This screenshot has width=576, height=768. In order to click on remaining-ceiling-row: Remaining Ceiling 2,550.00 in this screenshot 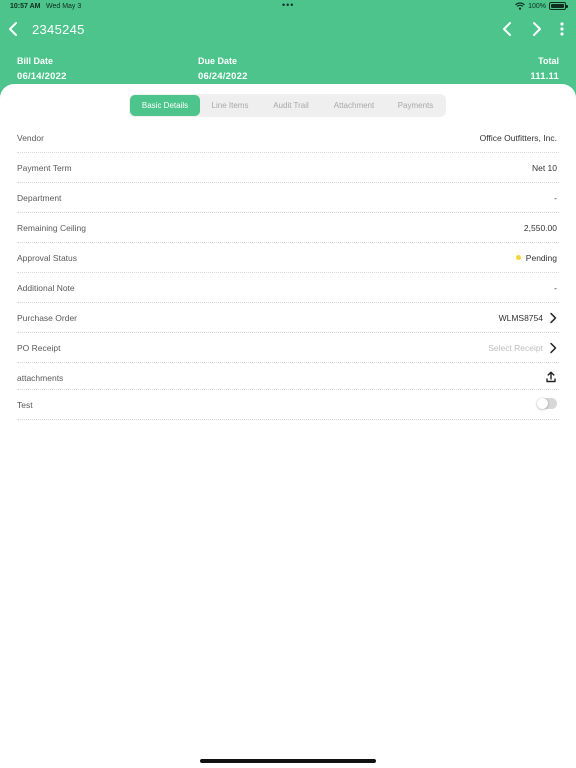, I will do `click(288, 228)`.